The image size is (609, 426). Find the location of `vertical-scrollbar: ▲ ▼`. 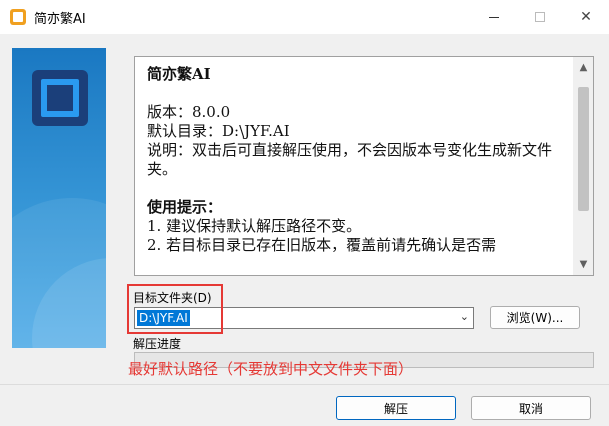

vertical-scrollbar: ▲ ▼ is located at coordinates (583, 166).